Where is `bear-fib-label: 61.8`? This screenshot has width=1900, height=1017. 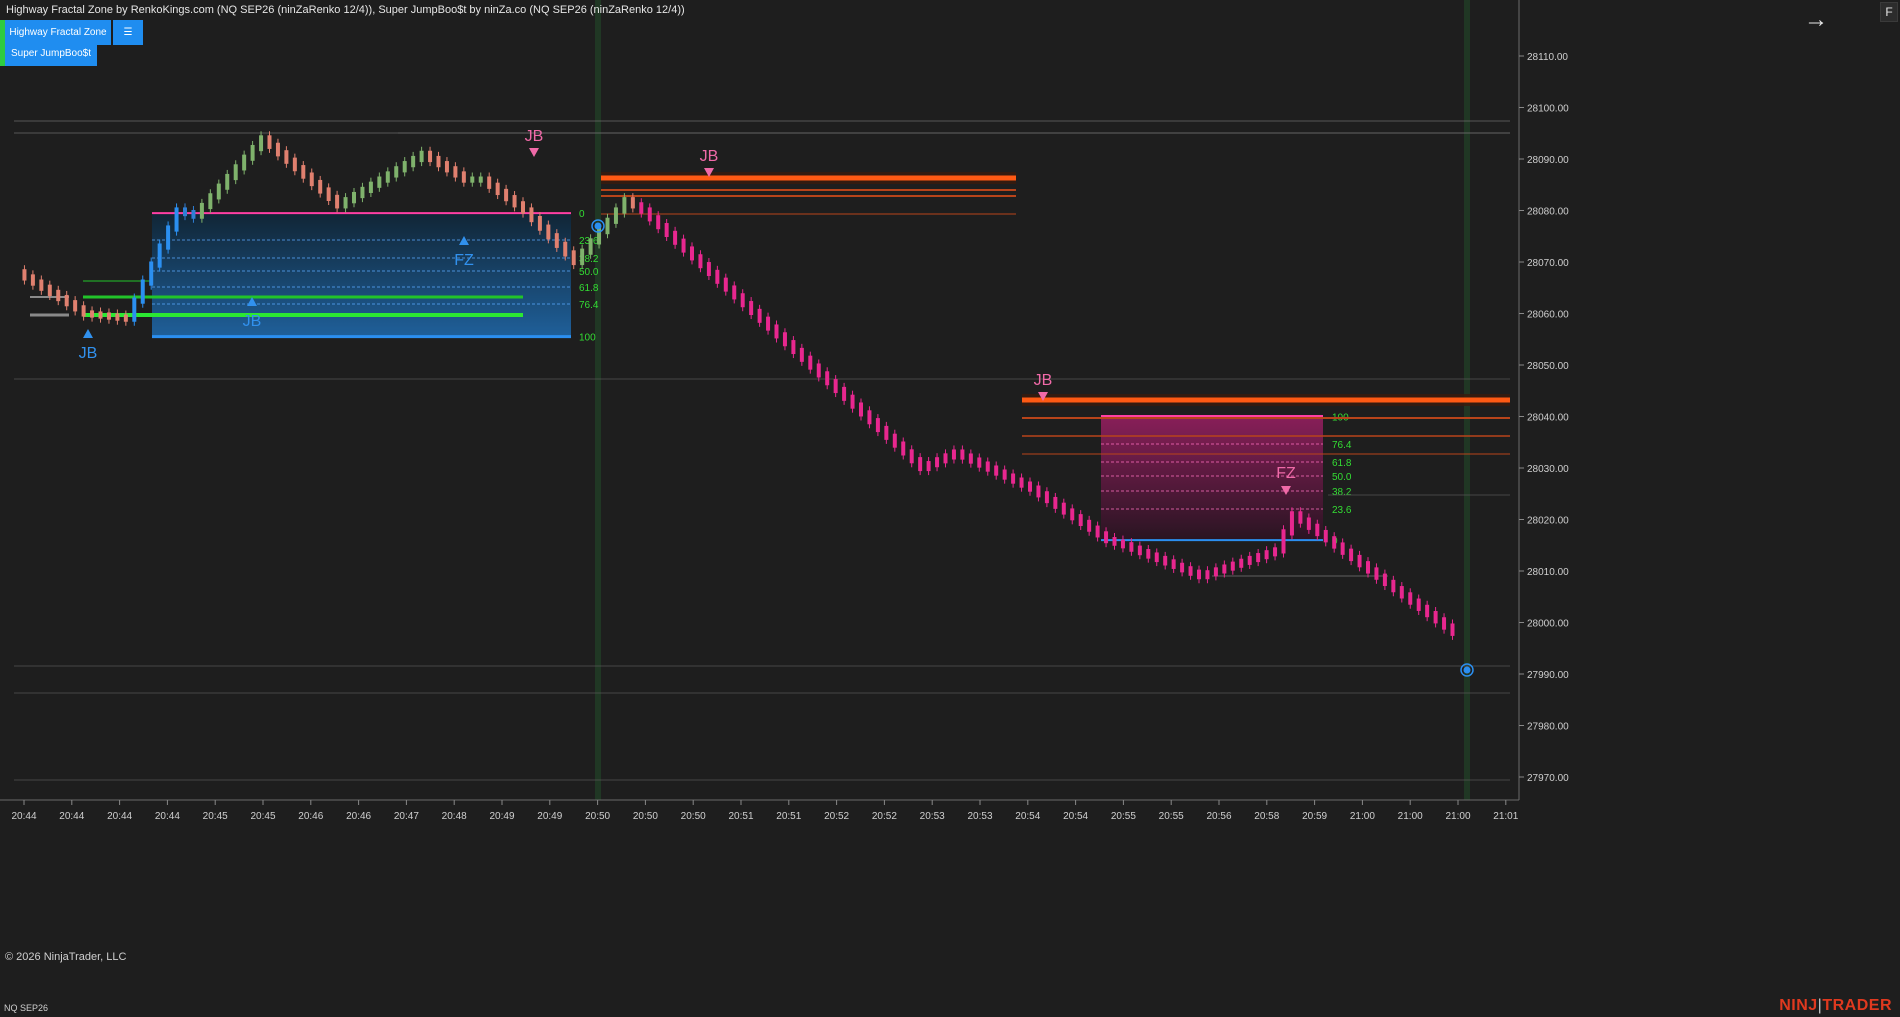
bear-fib-label: 61.8 is located at coordinates (1342, 463).